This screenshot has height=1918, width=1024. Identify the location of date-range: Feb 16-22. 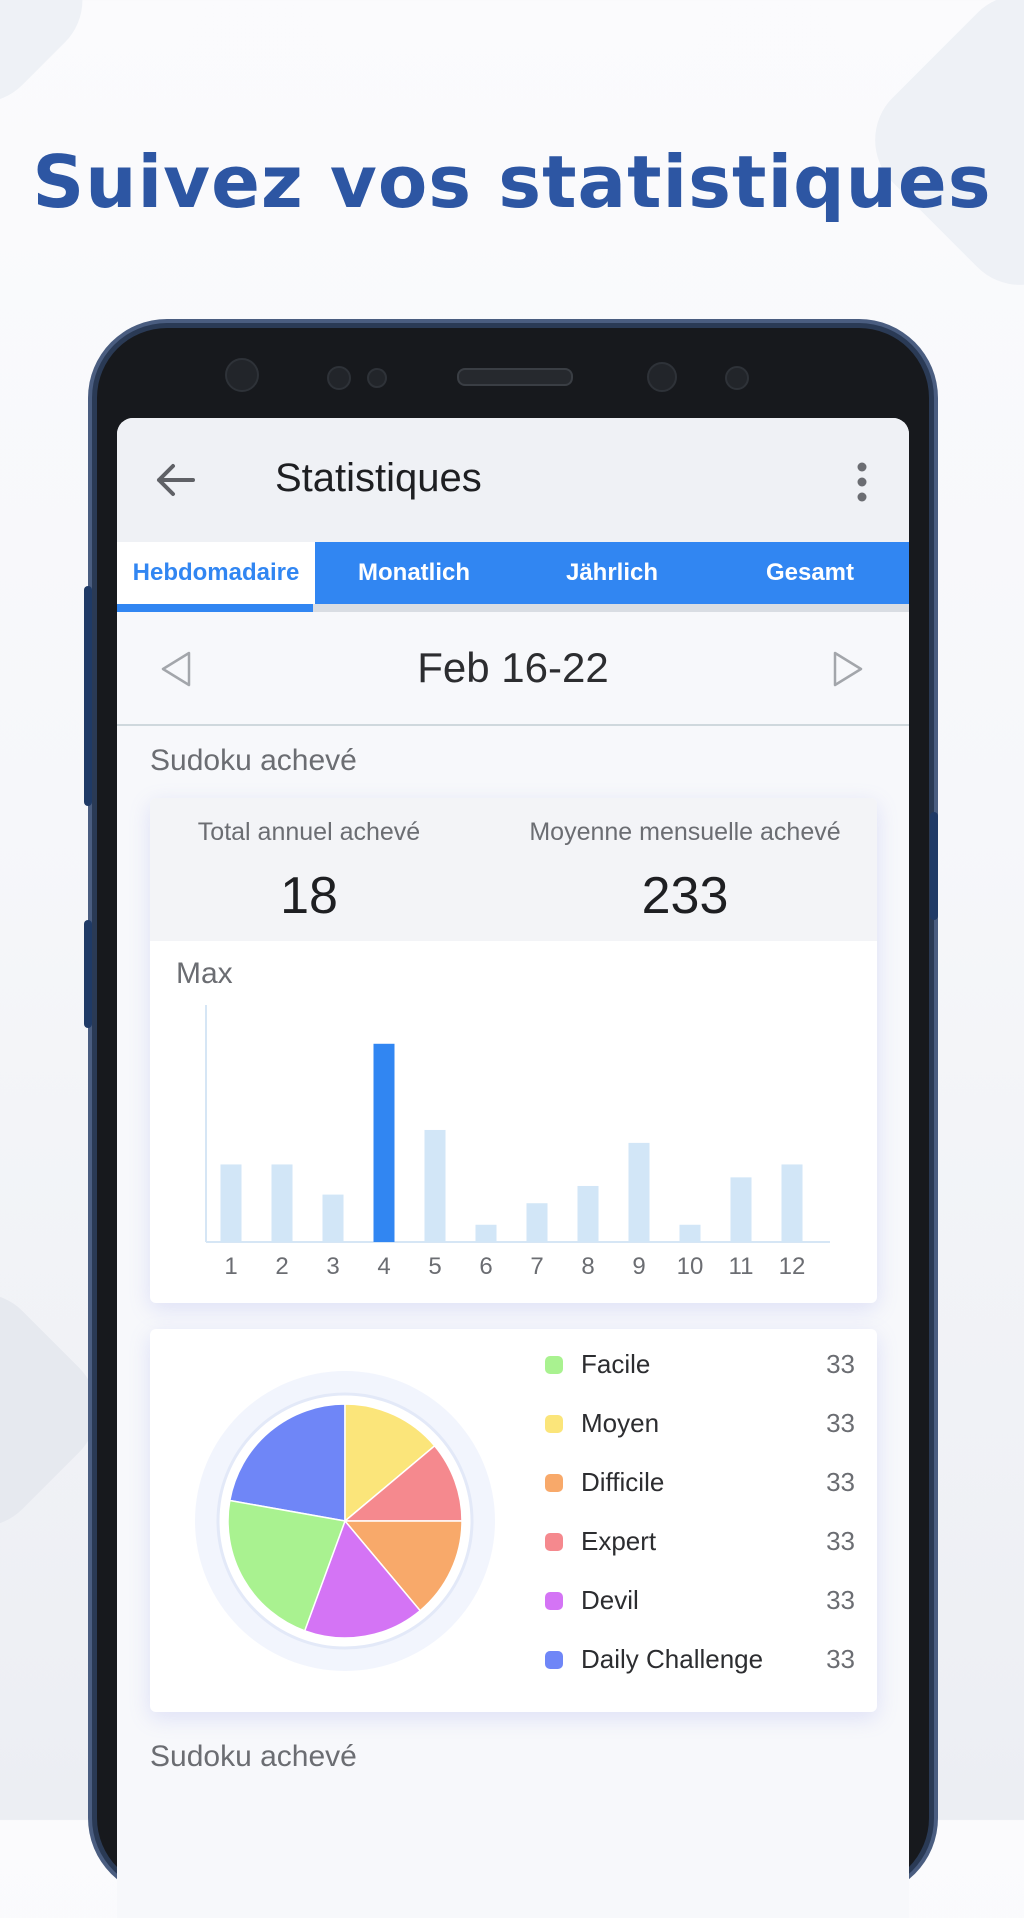
(513, 667).